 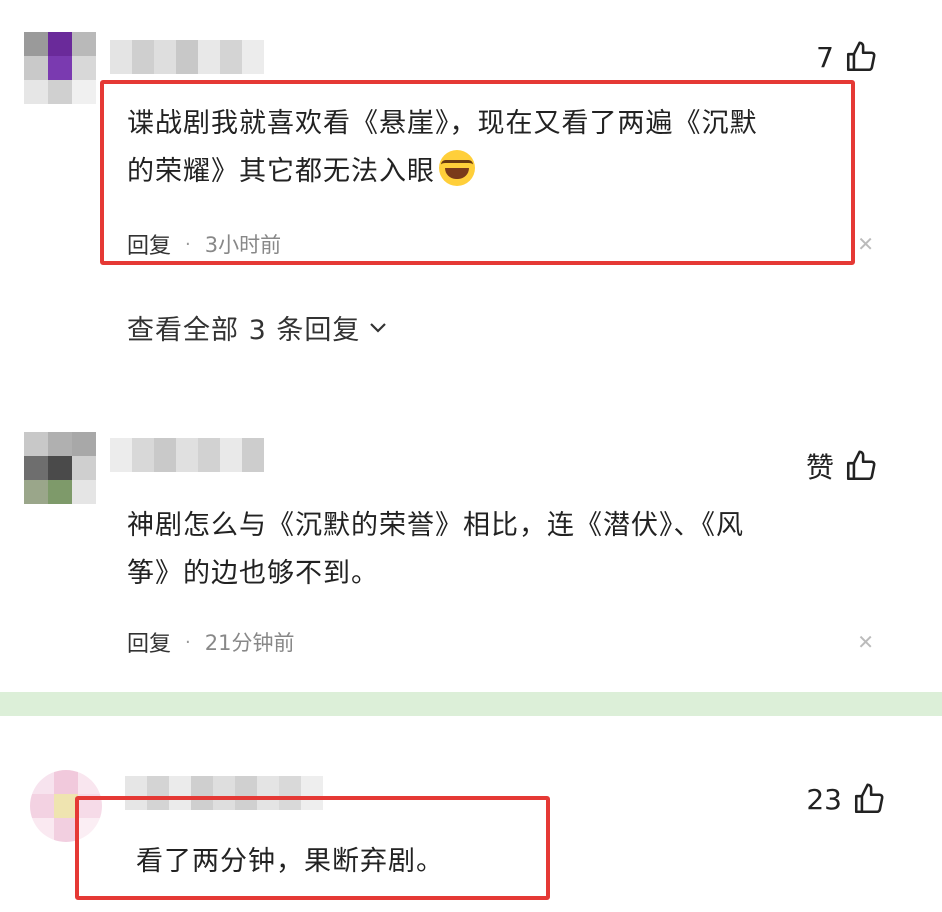 I want to click on comment-text: 看了两分钟，果断弃剧。, so click(x=290, y=861).